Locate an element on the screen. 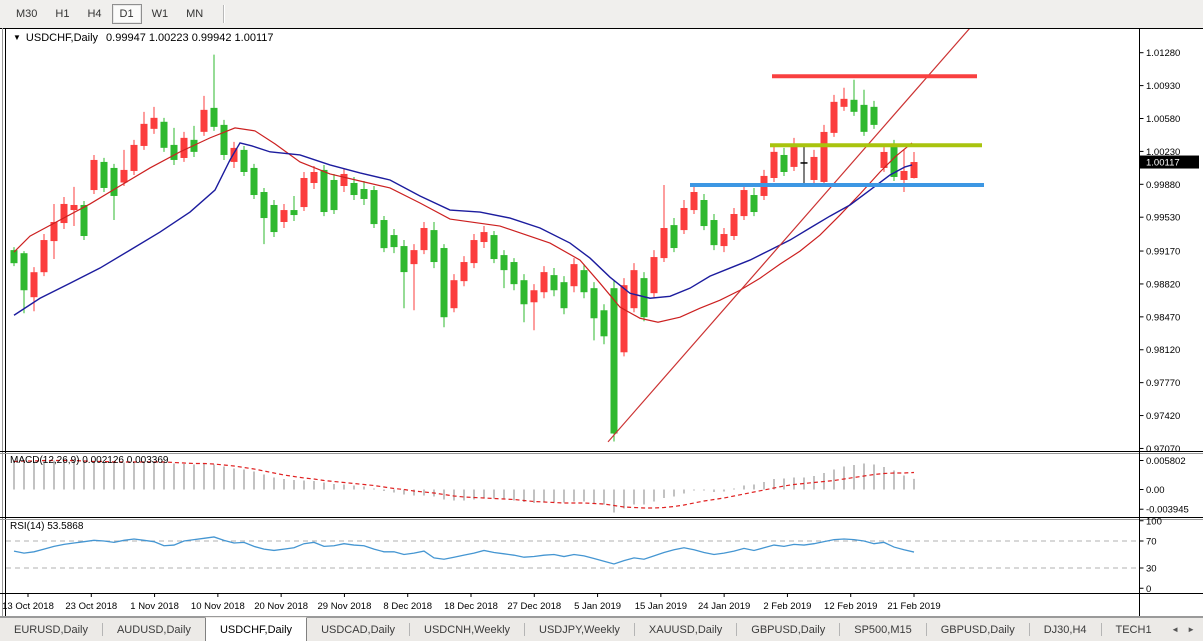 This screenshot has height=641, width=1203. price-tick-label: 0.99170 is located at coordinates (1163, 252).